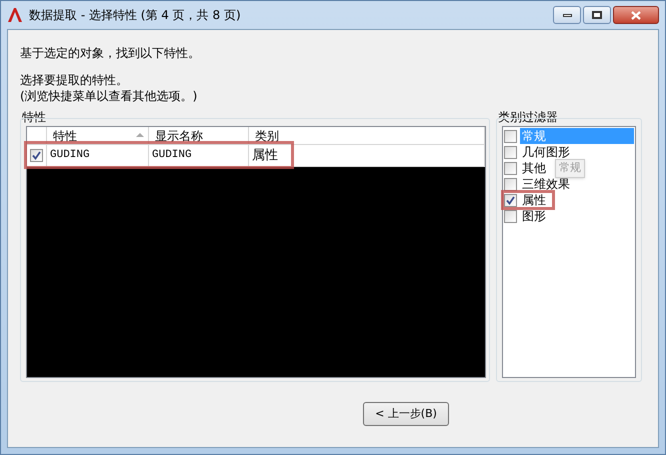 This screenshot has width=666, height=455. Describe the element at coordinates (110, 53) in the screenshot. I see `intro-text: 基于选定的对象，找到以下特性。` at that location.